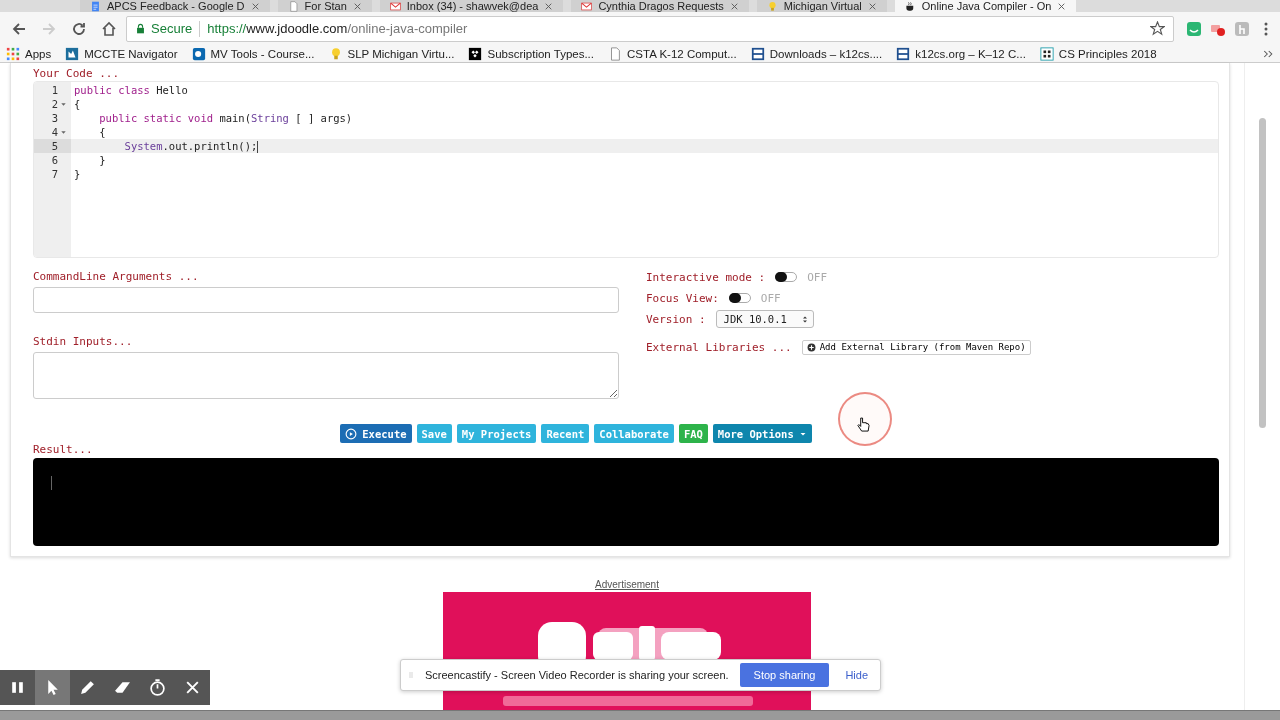  Describe the element at coordinates (804, 319) in the screenshot. I see `up-down-arrows-icon` at that location.